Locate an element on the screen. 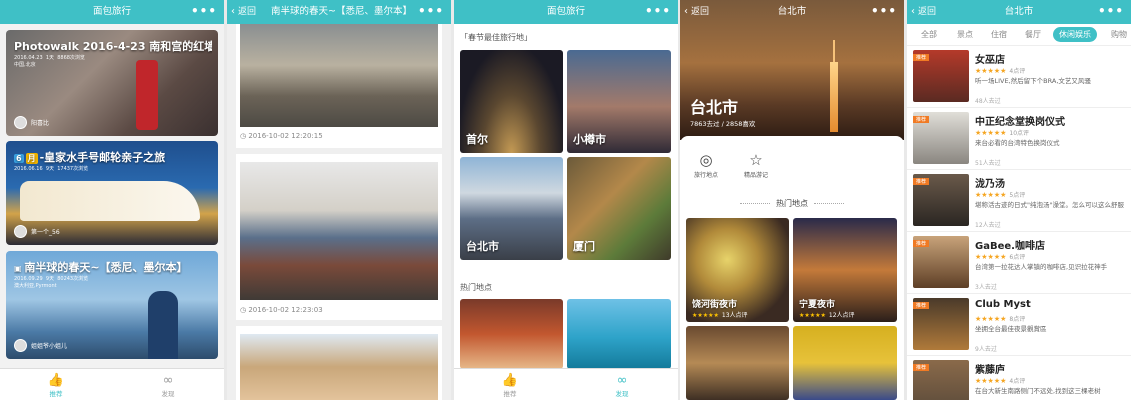  destination-tile: 台北市 is located at coordinates (511, 208).